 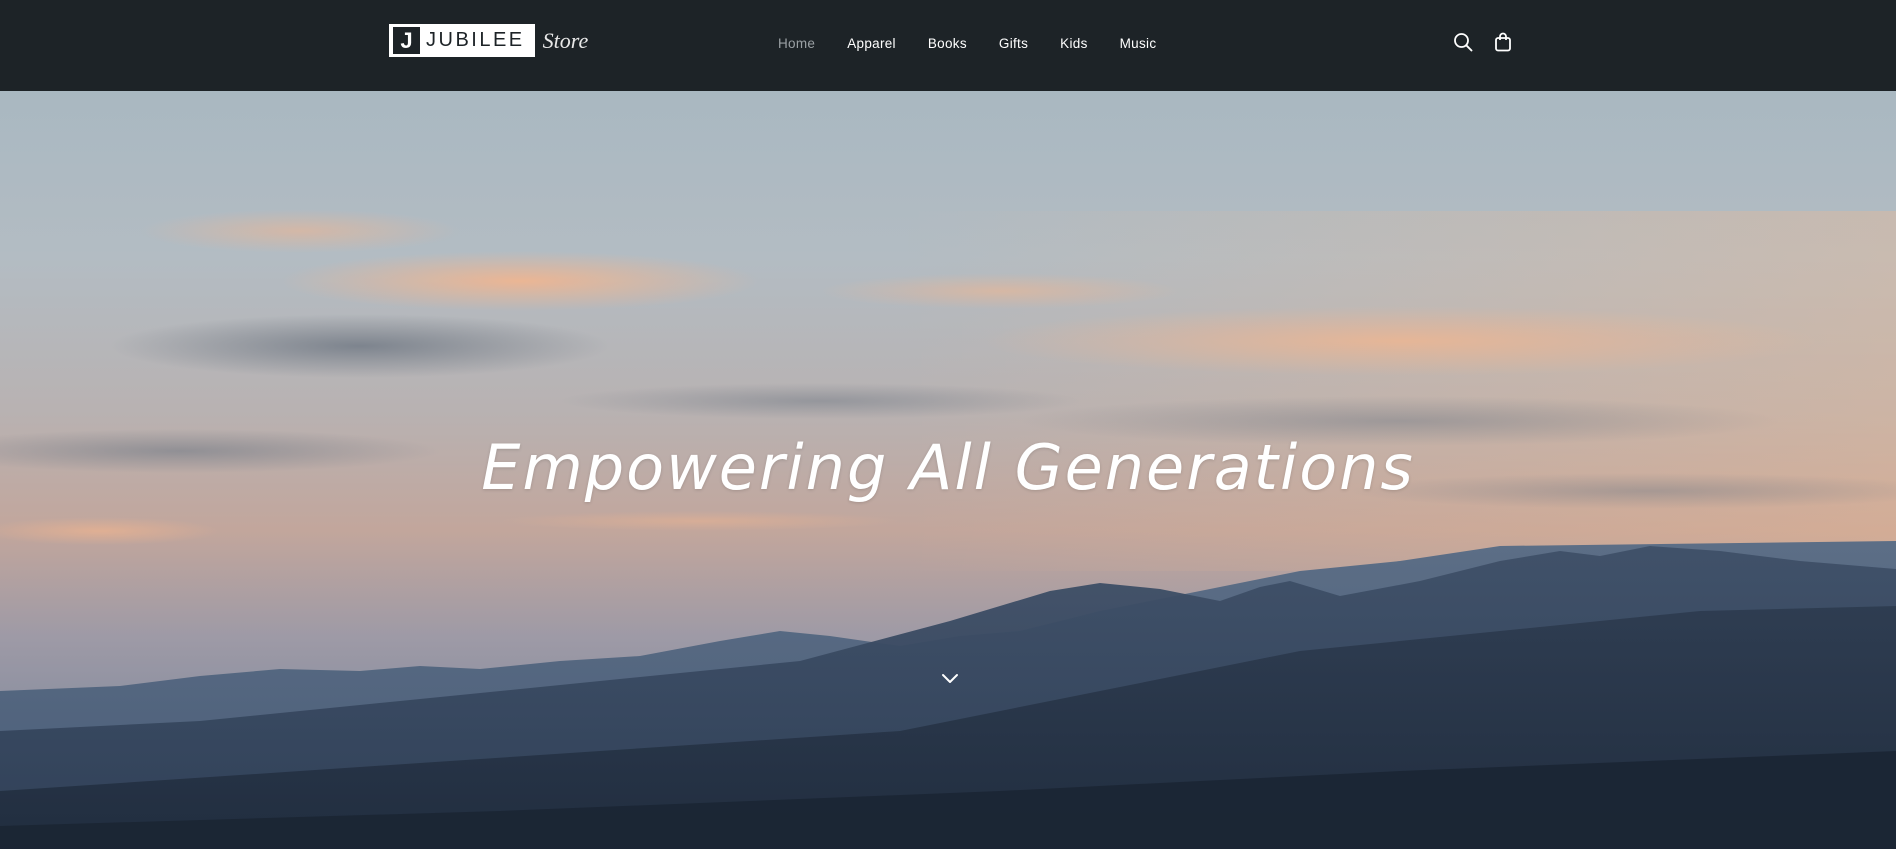 I want to click on nav-item-apparel: Apparel, so click(x=871, y=43).